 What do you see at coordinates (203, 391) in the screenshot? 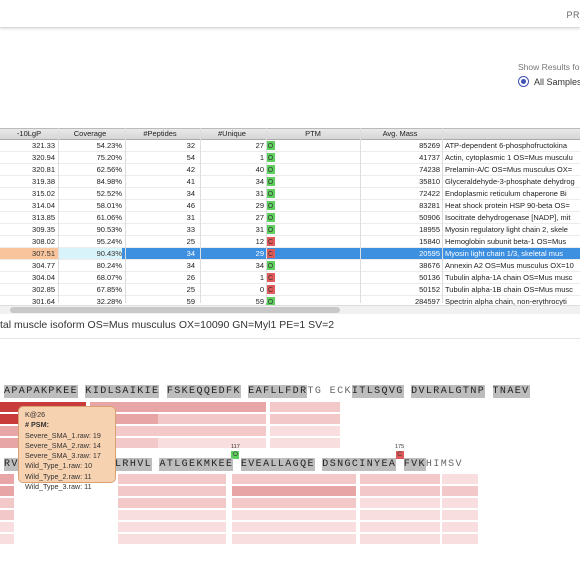
I see `covered-peptide: FSKEQQEDFK` at bounding box center [203, 391].